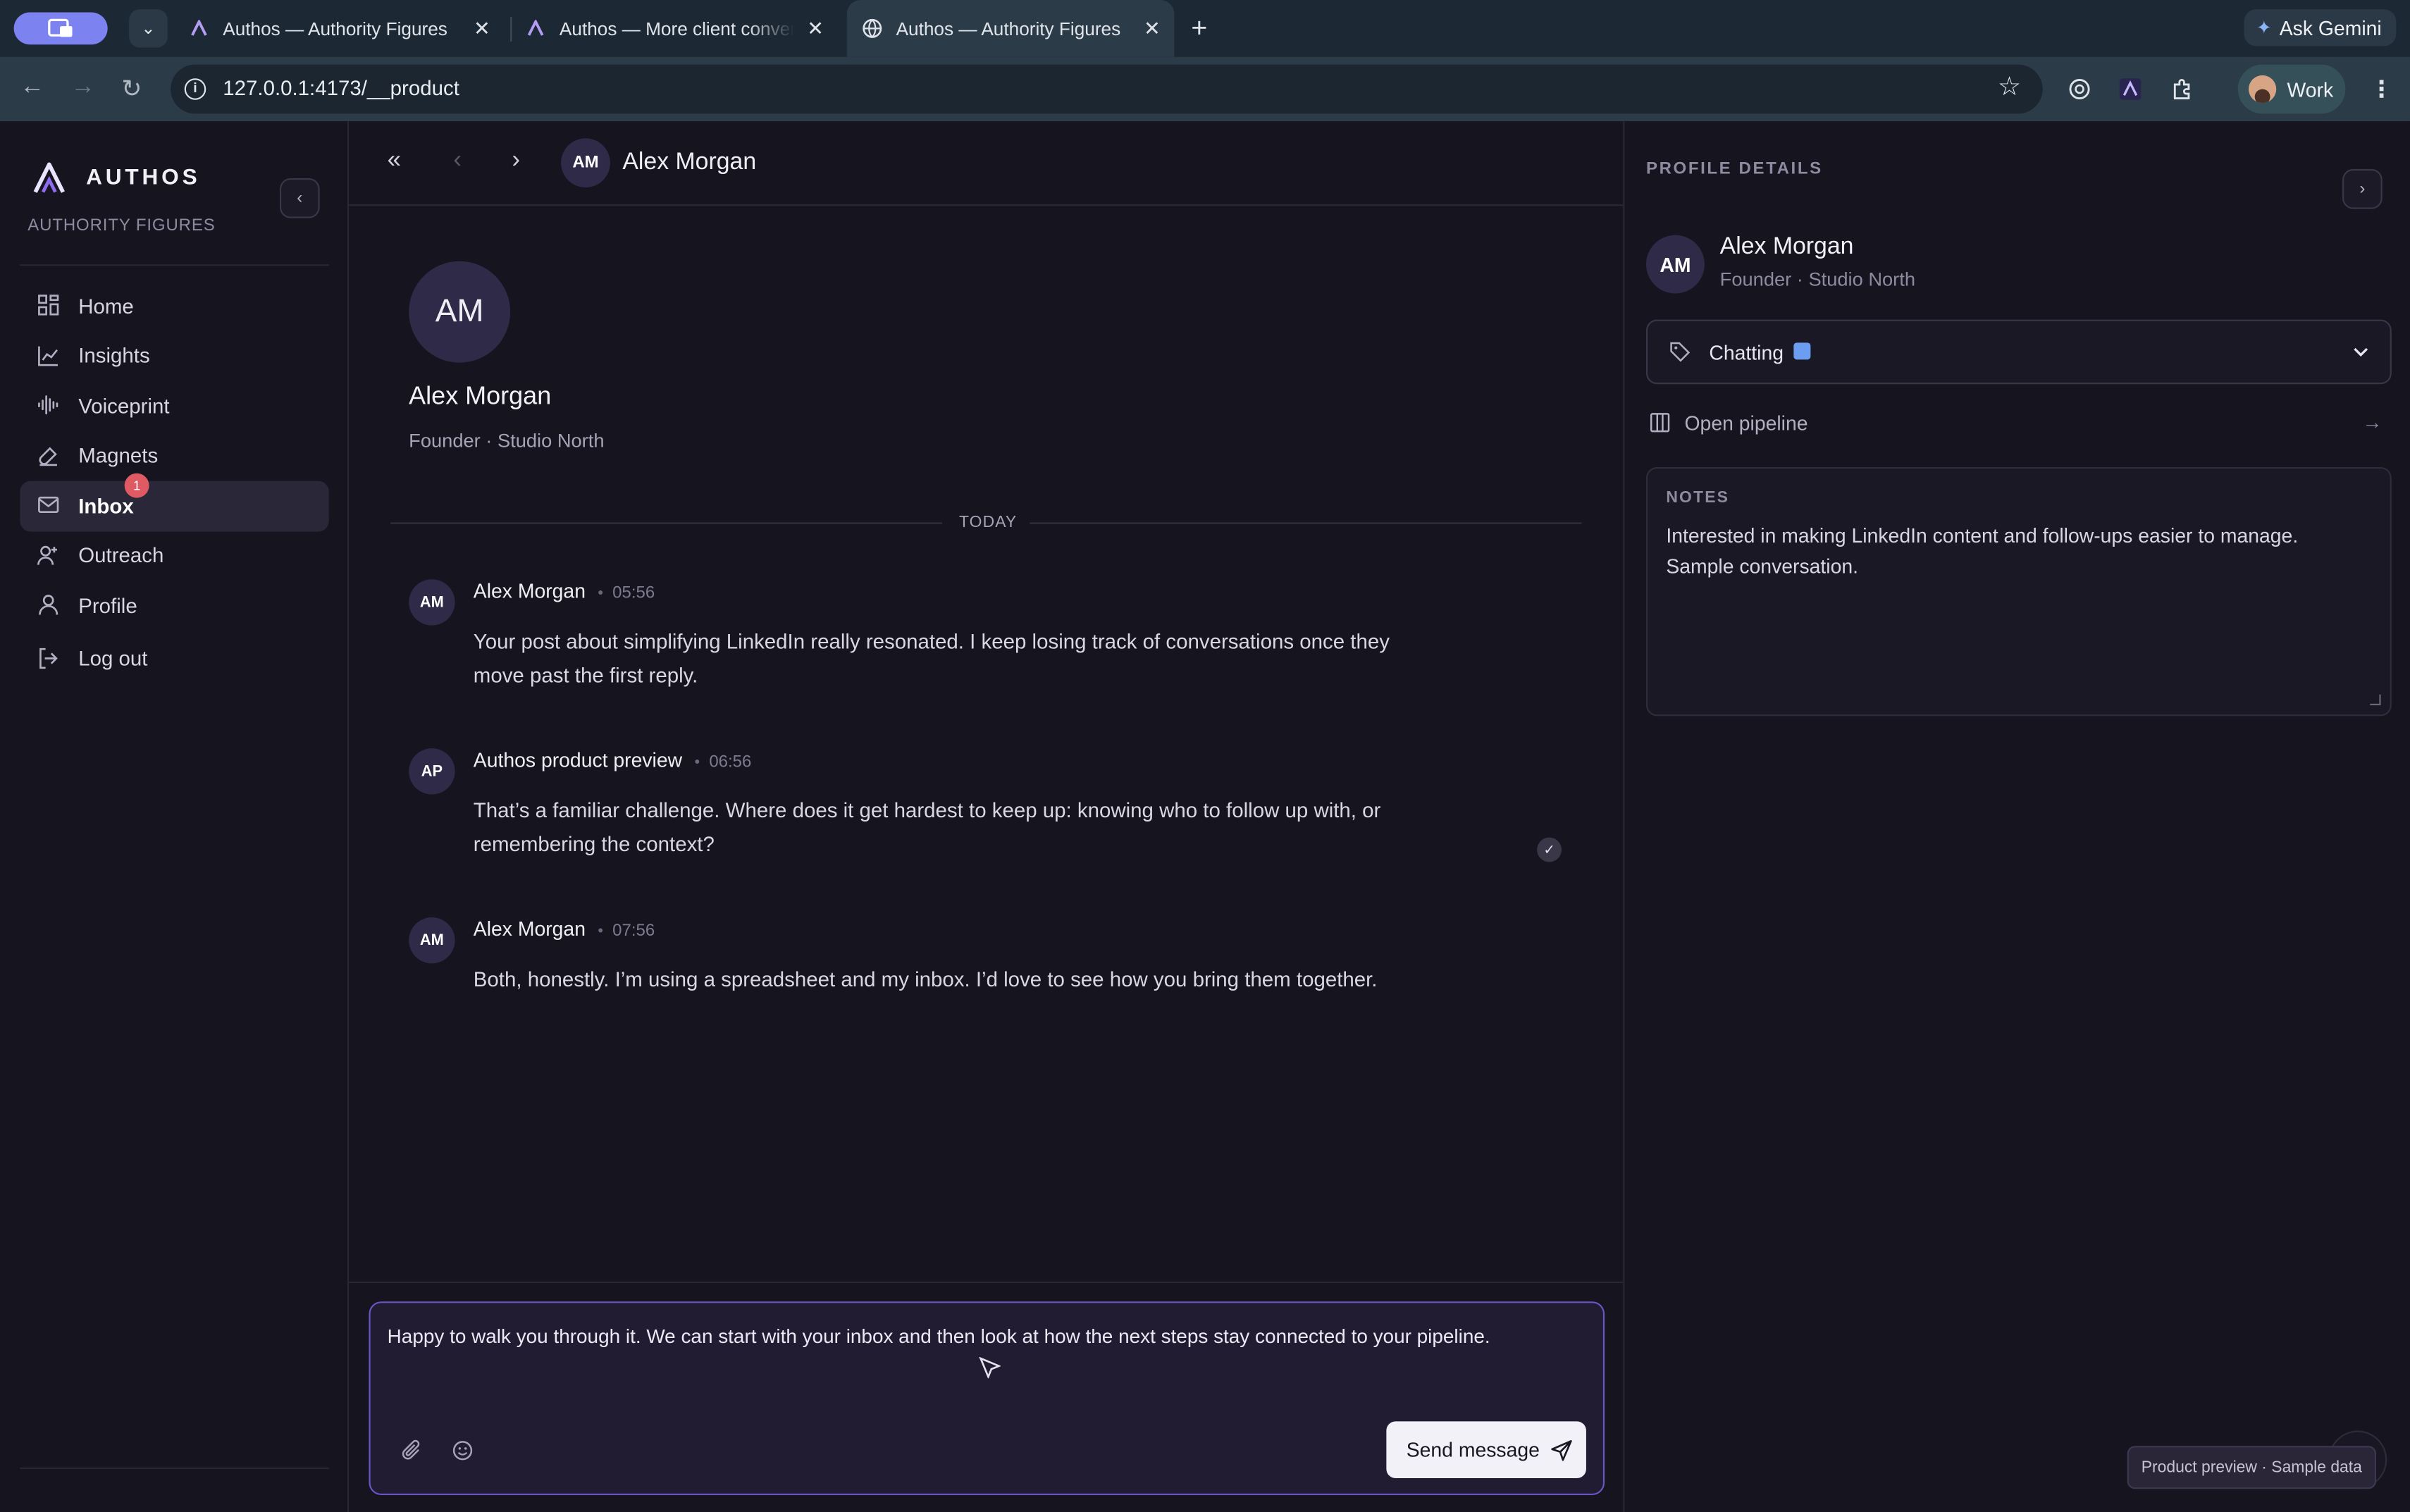 The width and height of the screenshot is (2410, 1512). I want to click on tab-1: Authos — Authority Figures ✕, so click(341, 28).